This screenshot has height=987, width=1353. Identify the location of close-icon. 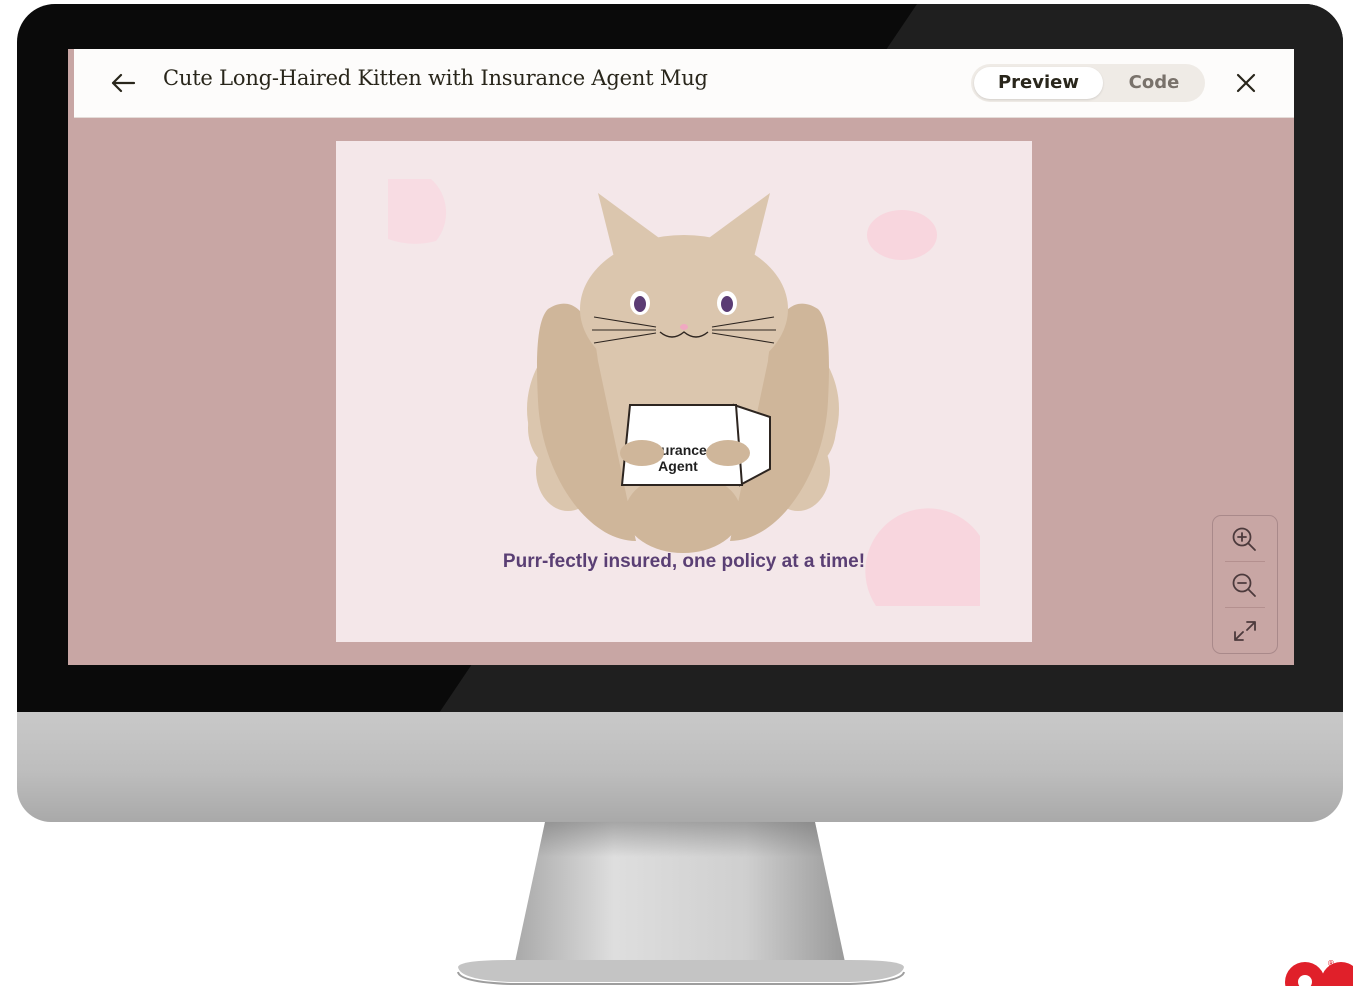
(1246, 83).